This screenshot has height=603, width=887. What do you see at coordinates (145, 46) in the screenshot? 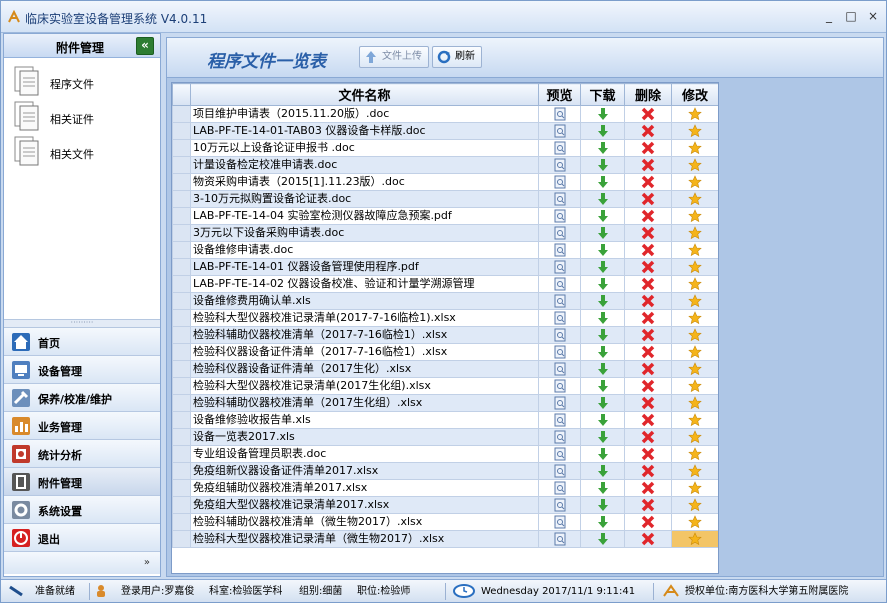
I see `collapse-sidebar-button: «` at bounding box center [145, 46].